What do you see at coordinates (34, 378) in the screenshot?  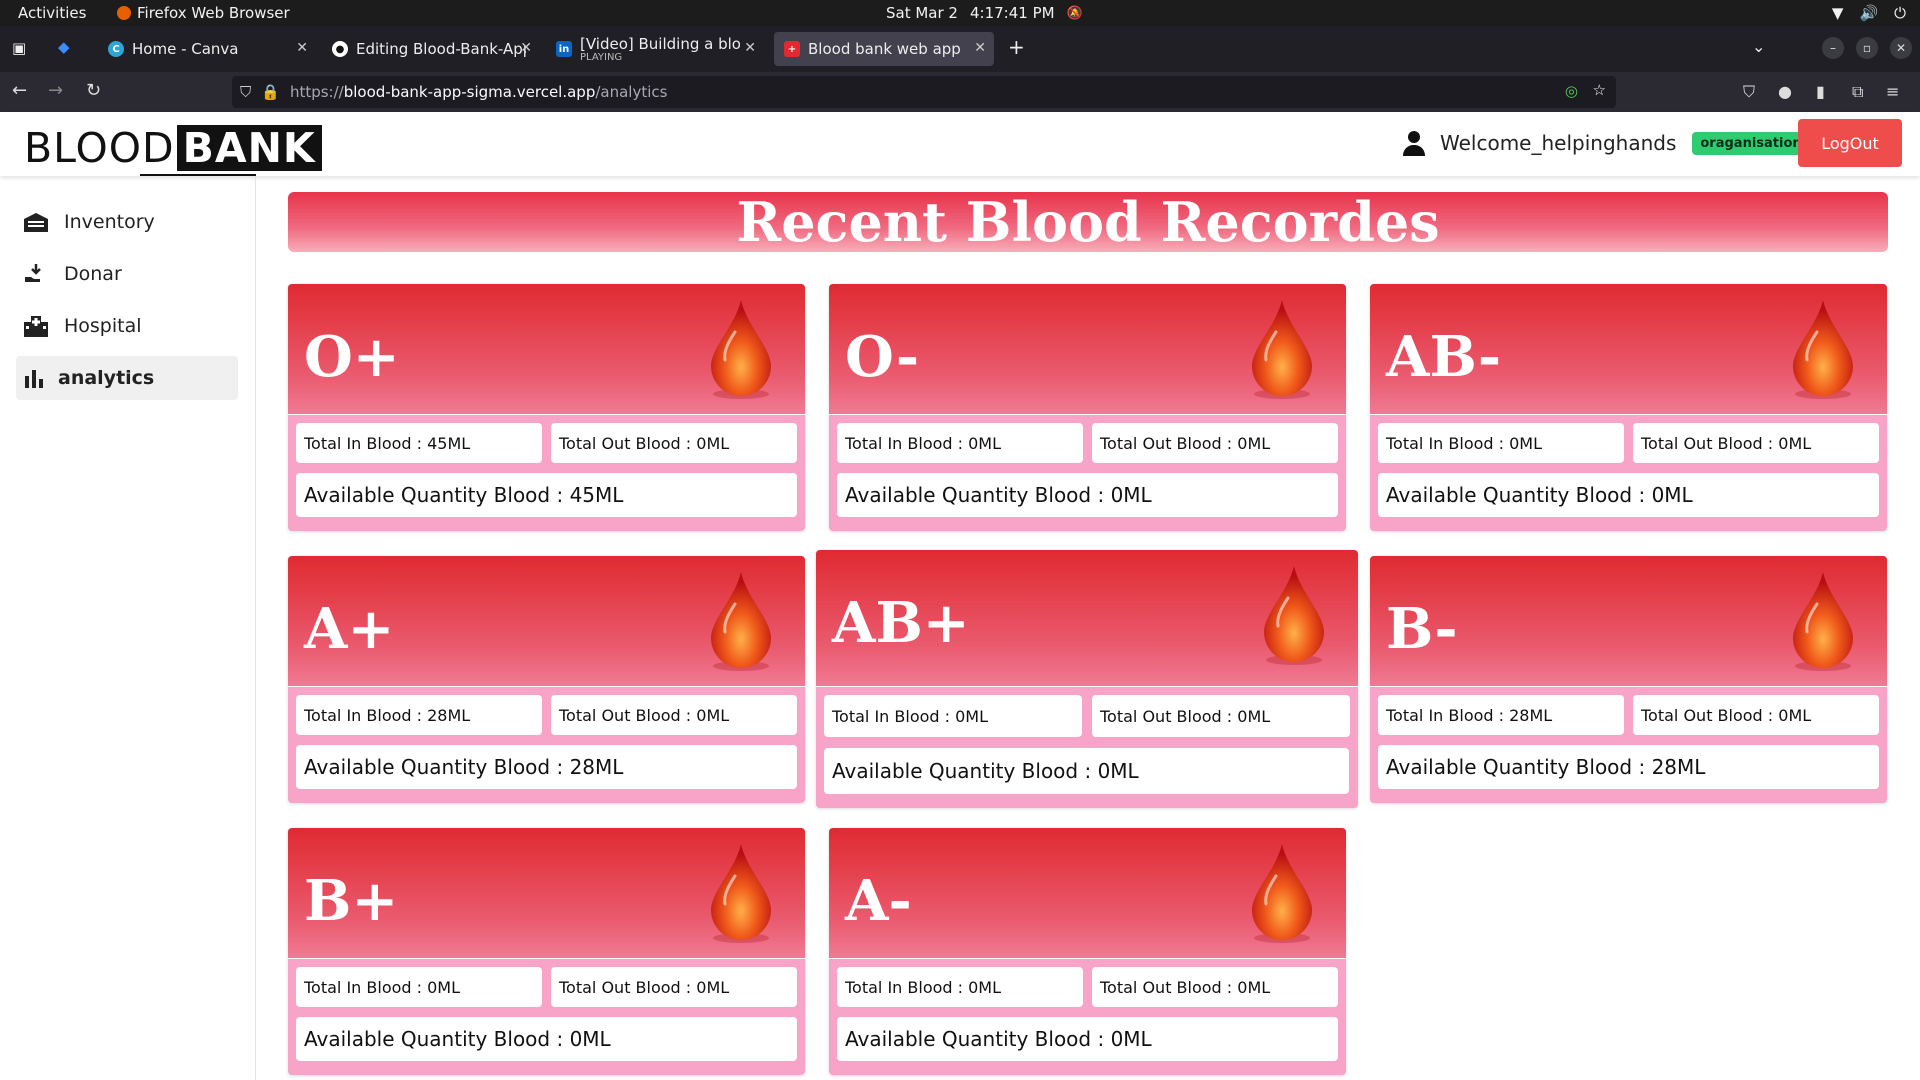 I see `bar-chart-icon` at bounding box center [34, 378].